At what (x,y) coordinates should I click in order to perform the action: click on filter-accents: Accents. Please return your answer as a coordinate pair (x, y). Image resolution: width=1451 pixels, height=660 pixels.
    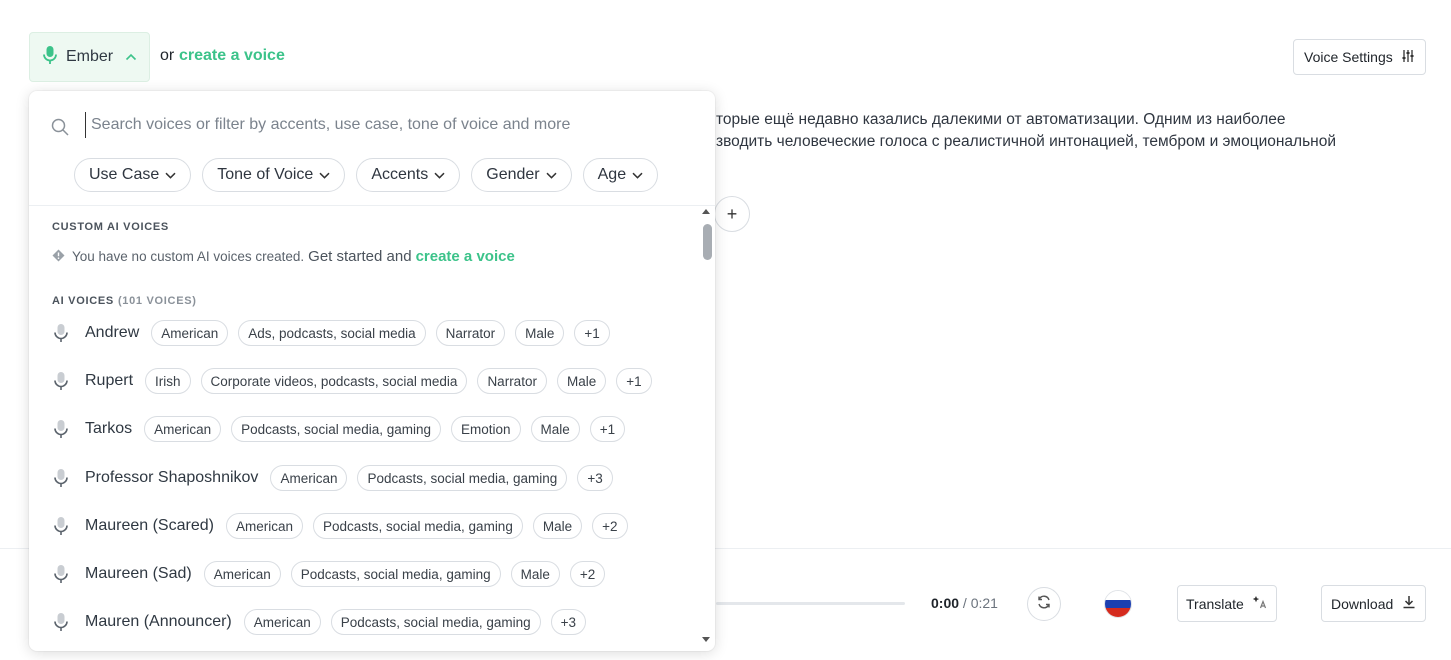
    Looking at the image, I should click on (408, 175).